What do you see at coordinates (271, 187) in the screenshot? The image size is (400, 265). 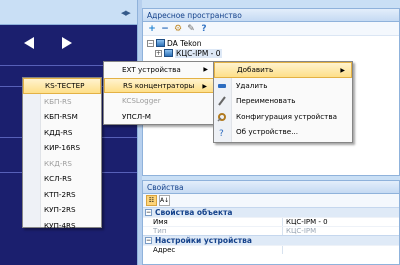 I see `properties-title: Свойства` at bounding box center [271, 187].